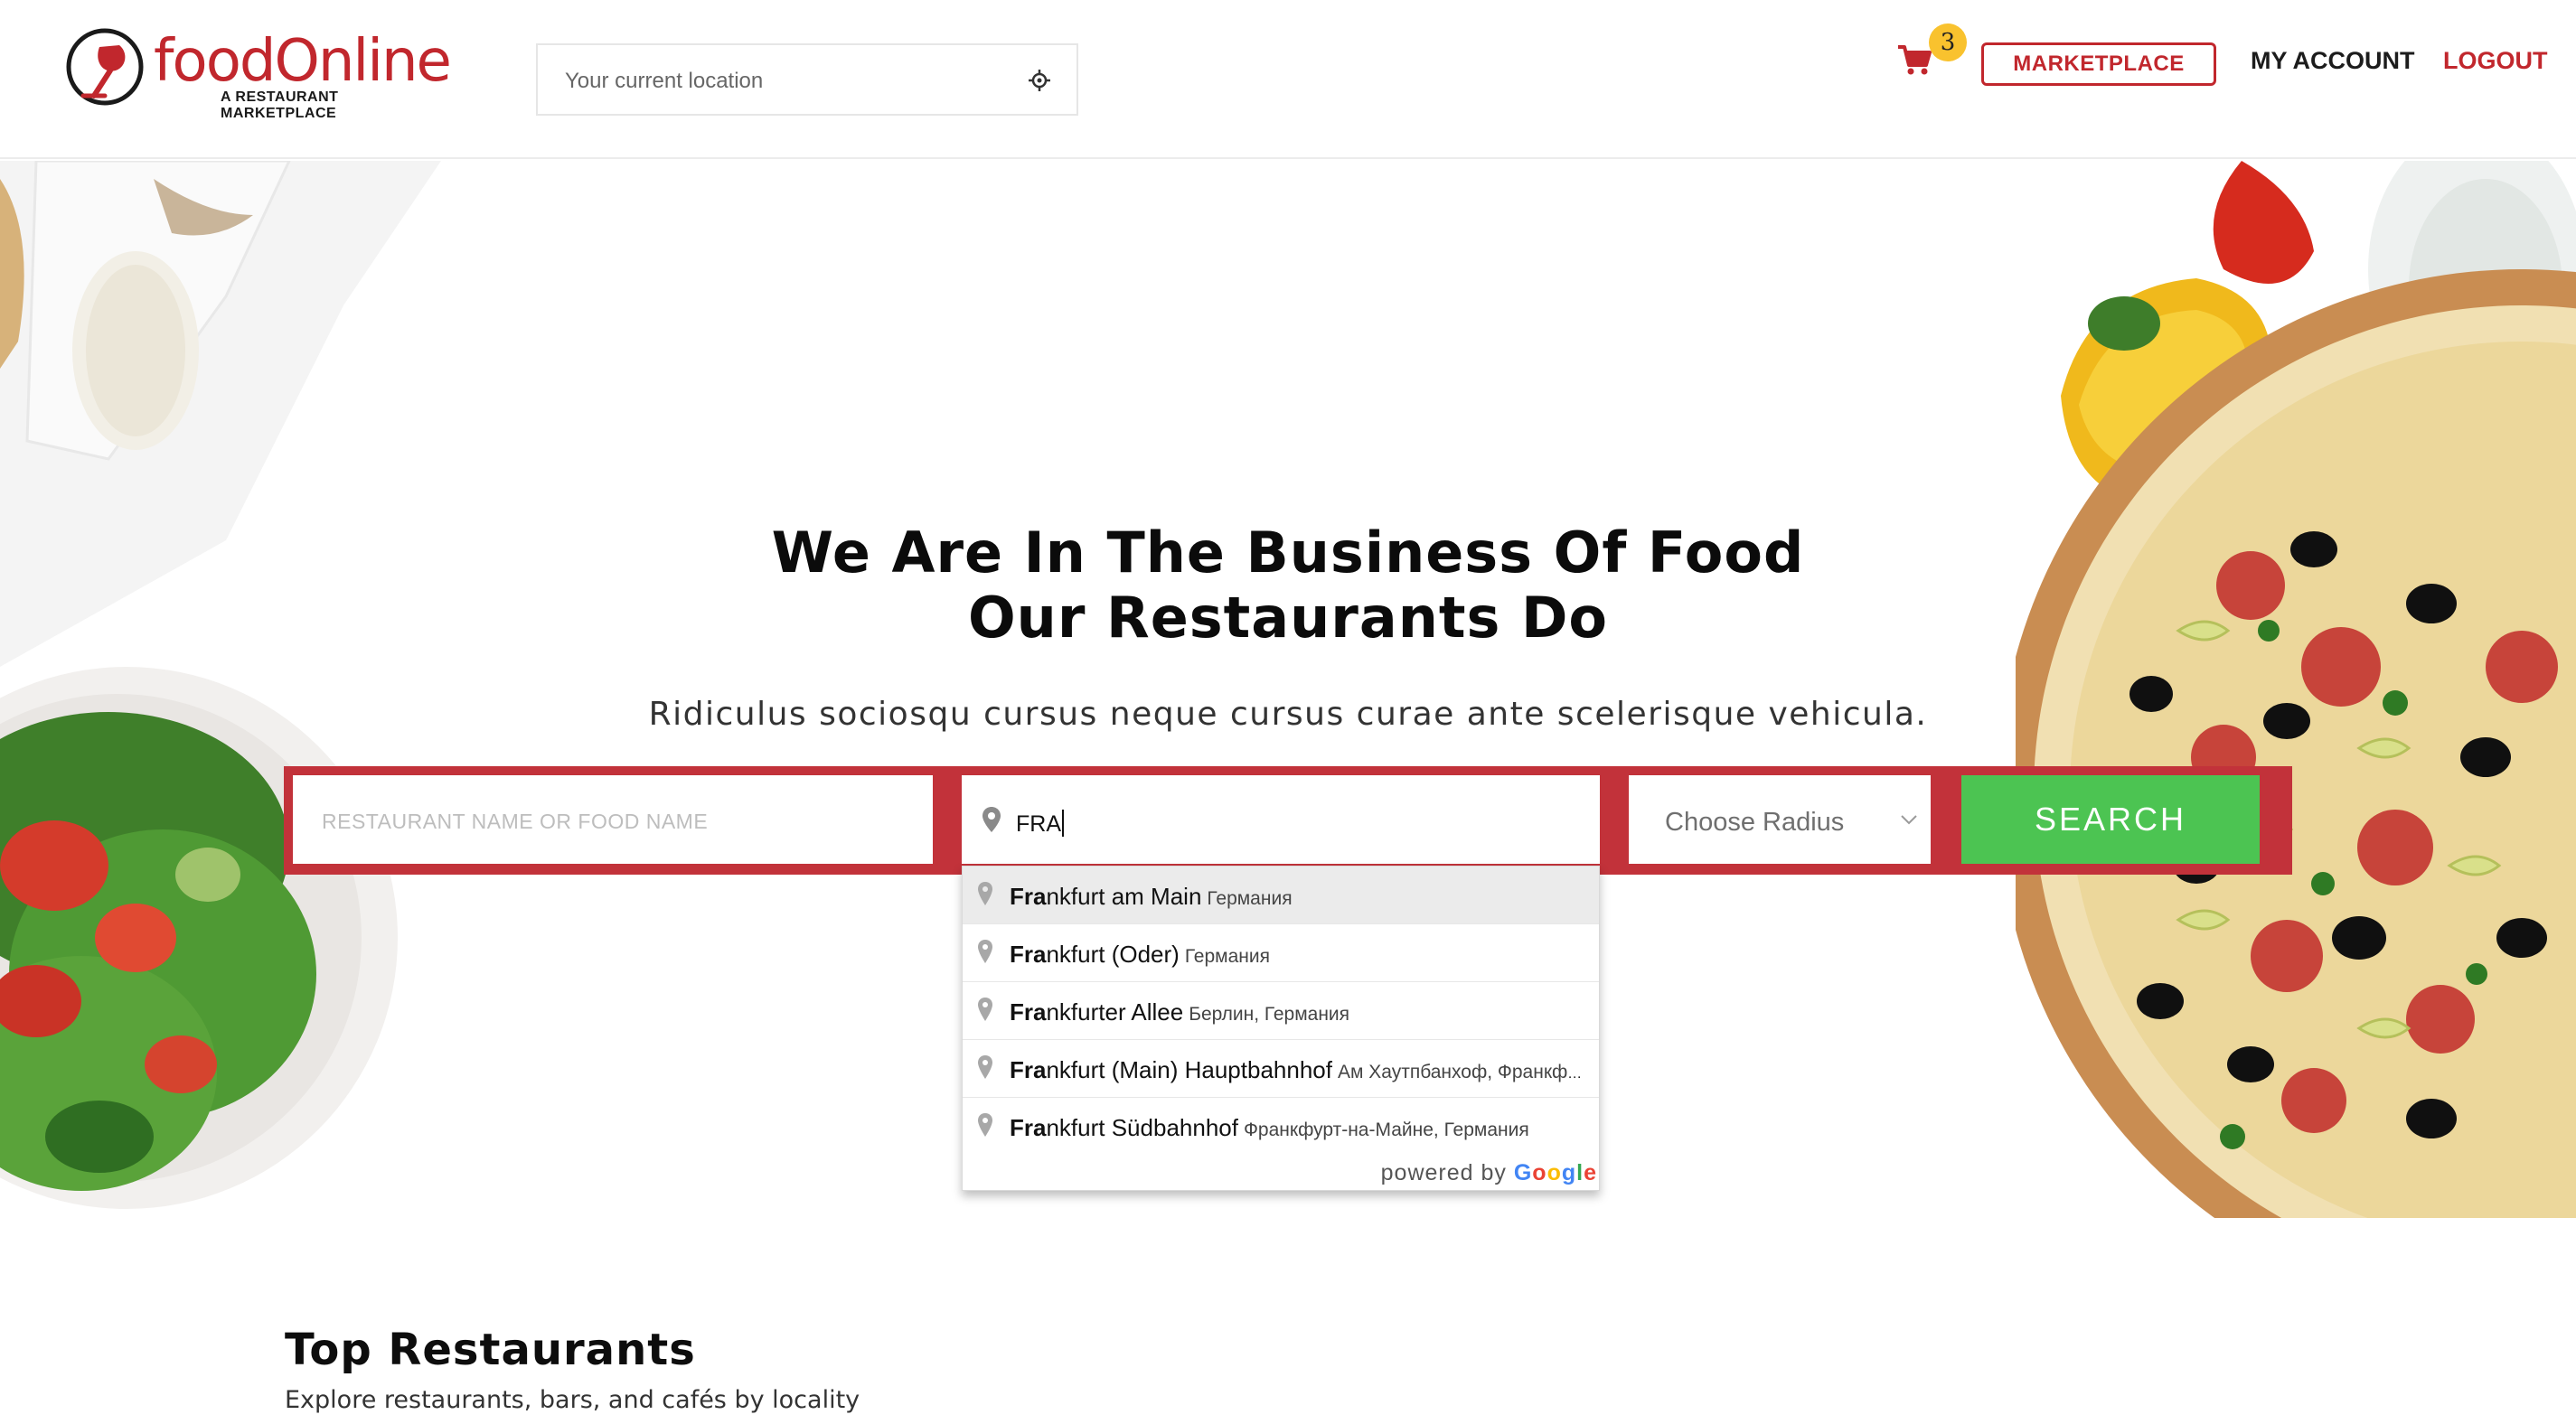 This screenshot has width=2576, height=1424. What do you see at coordinates (303, 61) in the screenshot?
I see `logo-wordmark: foodOnline` at bounding box center [303, 61].